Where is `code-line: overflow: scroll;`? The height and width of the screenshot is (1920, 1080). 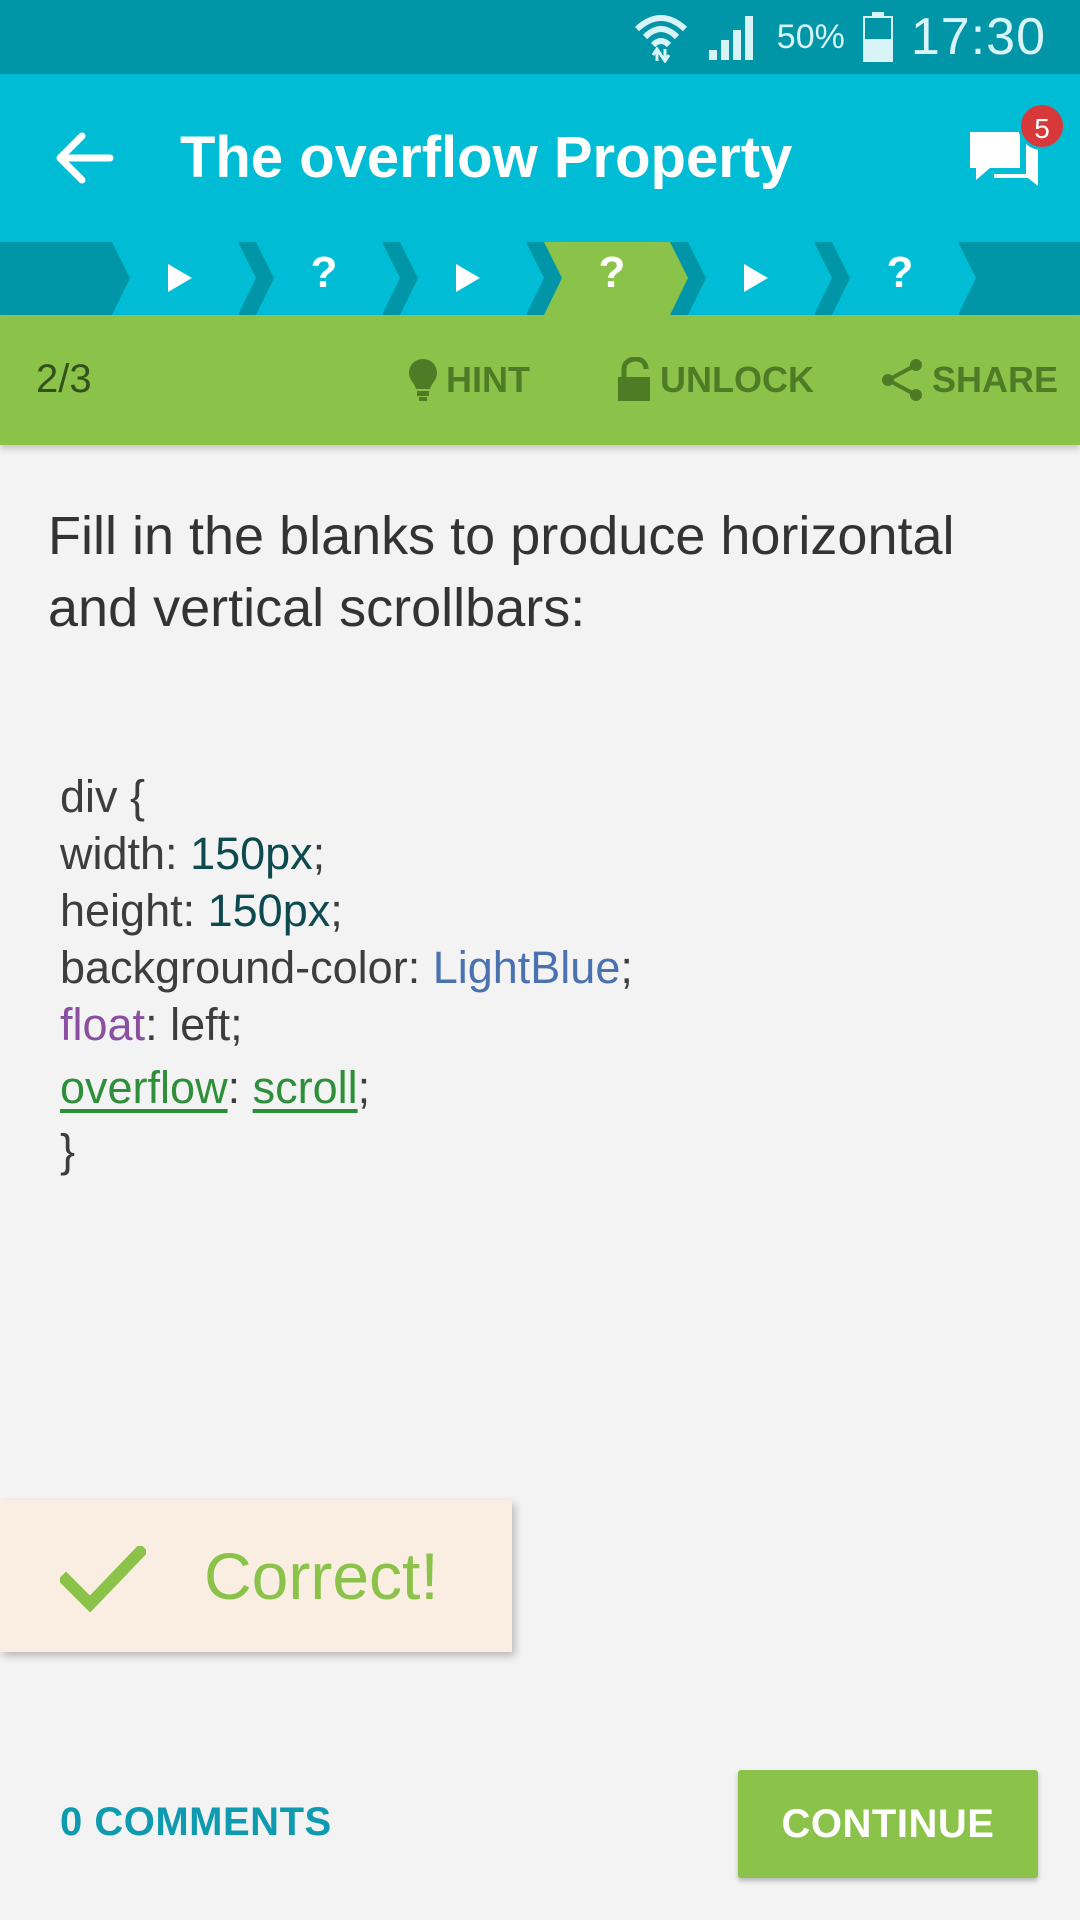
code-line: overflow: scroll; is located at coordinates (346, 1087).